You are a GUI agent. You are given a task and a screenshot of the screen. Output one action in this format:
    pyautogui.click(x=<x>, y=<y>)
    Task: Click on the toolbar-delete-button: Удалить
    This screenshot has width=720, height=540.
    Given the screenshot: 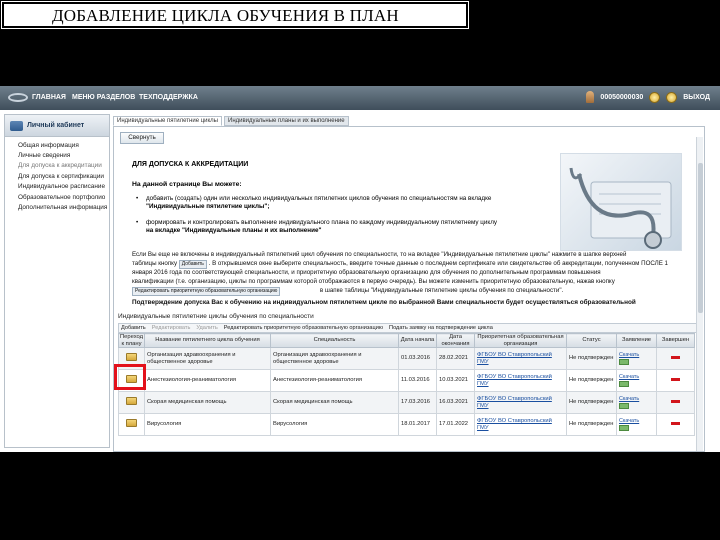 What is the action you would take?
    pyautogui.click(x=206, y=328)
    